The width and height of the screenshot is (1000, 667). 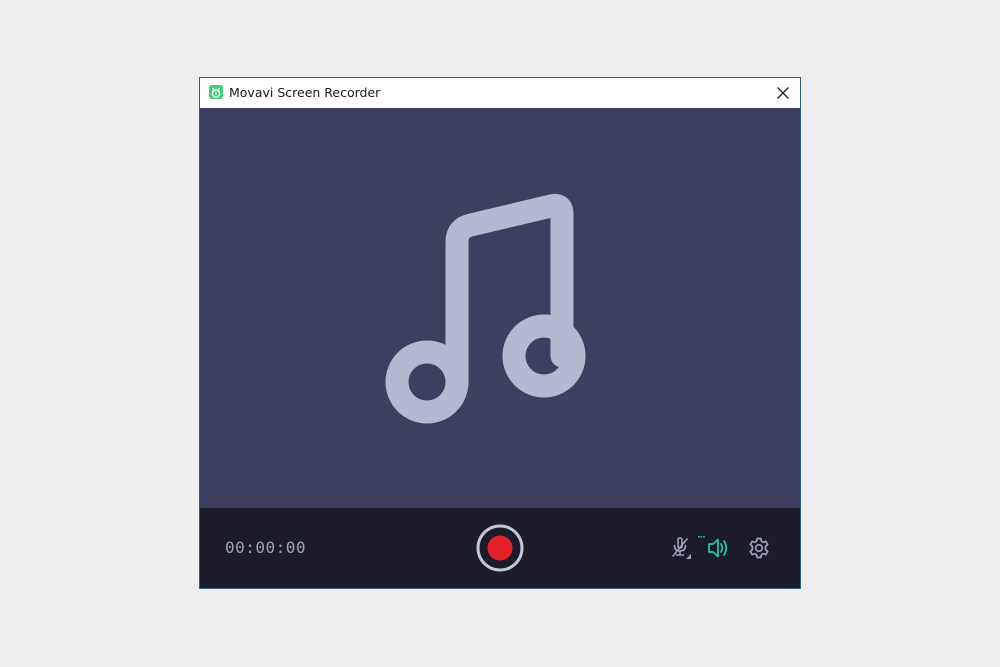 I want to click on record-button, so click(x=500, y=548).